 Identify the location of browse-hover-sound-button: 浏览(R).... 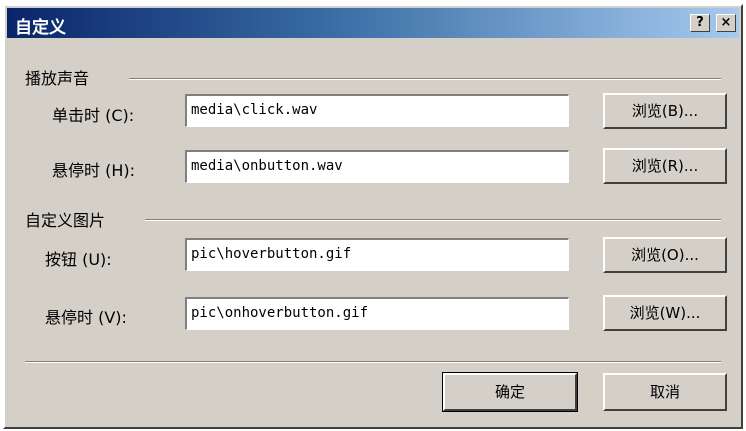
(665, 166).